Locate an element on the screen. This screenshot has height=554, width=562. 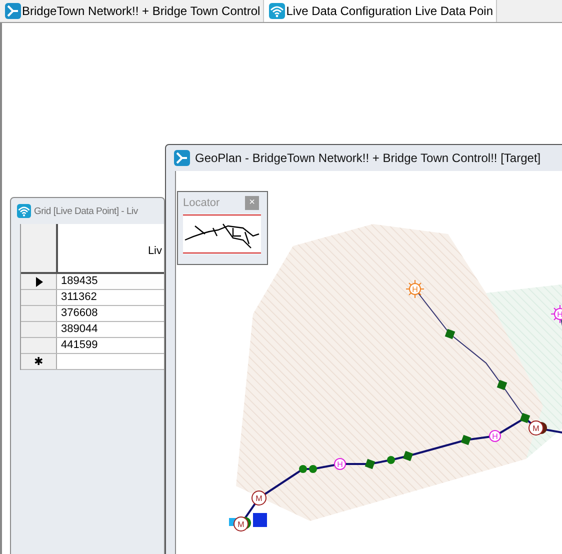
window-title: Grid [Live Data Point] - Liv is located at coordinates (86, 211).